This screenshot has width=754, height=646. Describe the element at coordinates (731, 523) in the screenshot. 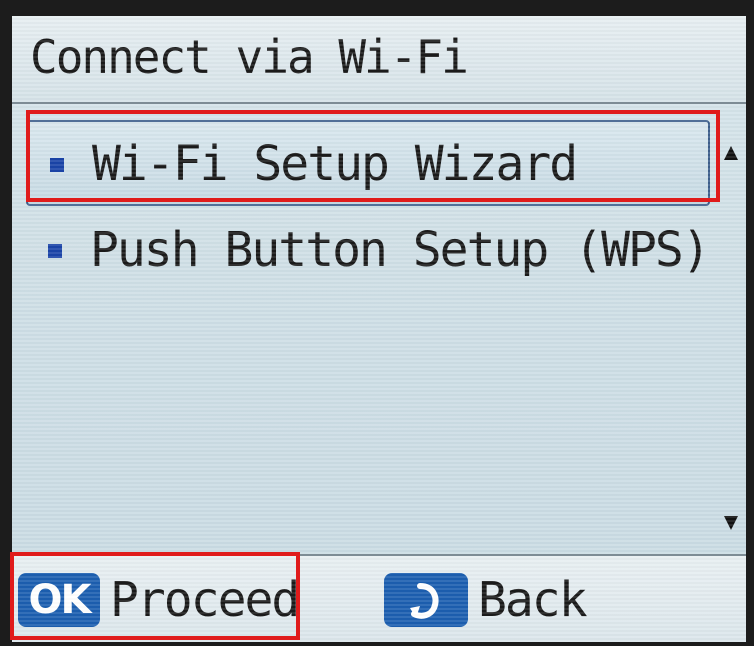

I see `scroll-down-arrow-icon` at that location.